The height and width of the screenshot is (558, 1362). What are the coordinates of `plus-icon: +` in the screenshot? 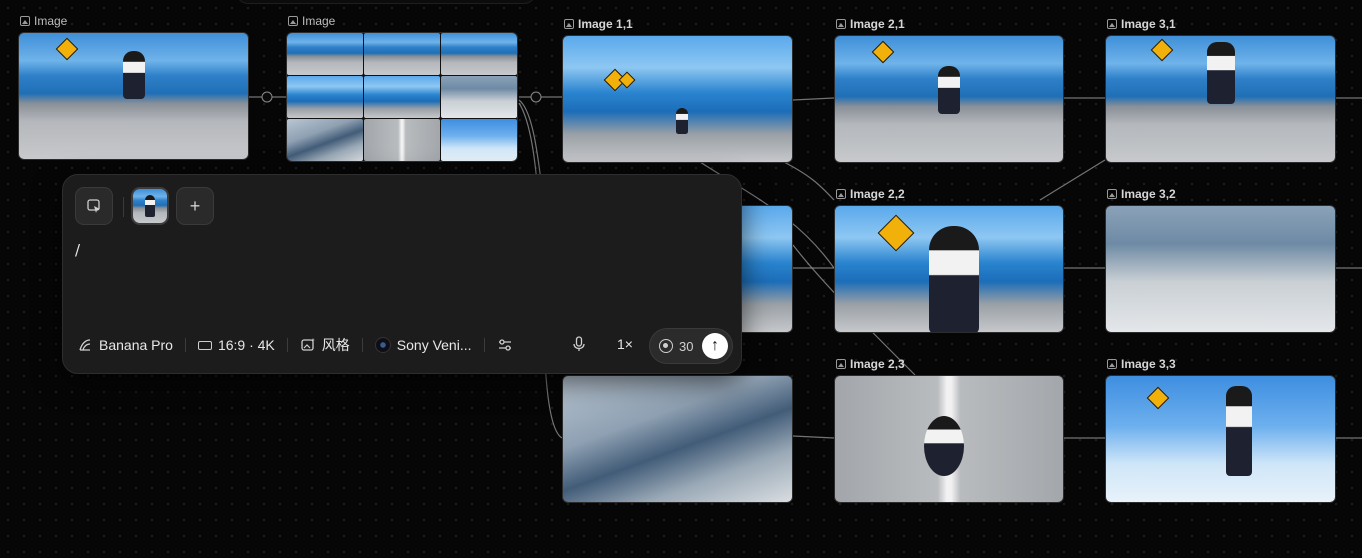 It's located at (195, 205).